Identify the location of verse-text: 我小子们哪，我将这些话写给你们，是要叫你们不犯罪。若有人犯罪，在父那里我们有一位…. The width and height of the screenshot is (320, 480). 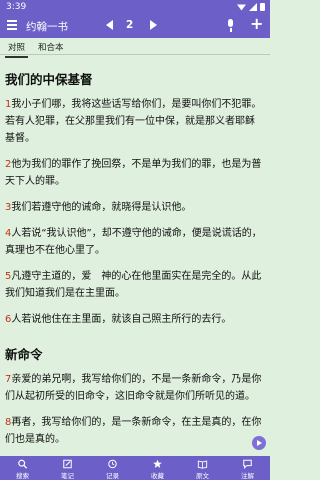
(133, 121).